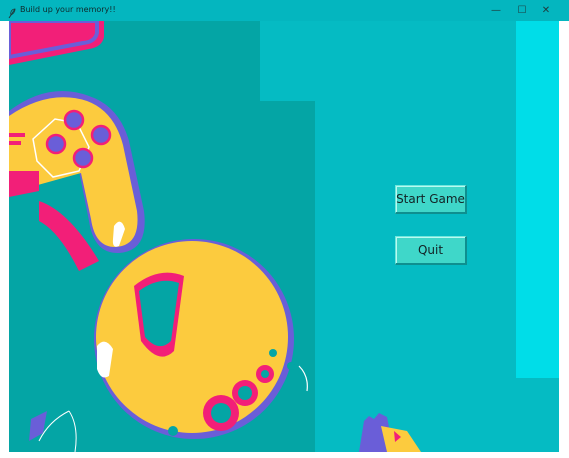 The image size is (569, 458). Describe the element at coordinates (284, 10) in the screenshot. I see `title-bar: Build up your memory!! — ☐ ✕` at that location.